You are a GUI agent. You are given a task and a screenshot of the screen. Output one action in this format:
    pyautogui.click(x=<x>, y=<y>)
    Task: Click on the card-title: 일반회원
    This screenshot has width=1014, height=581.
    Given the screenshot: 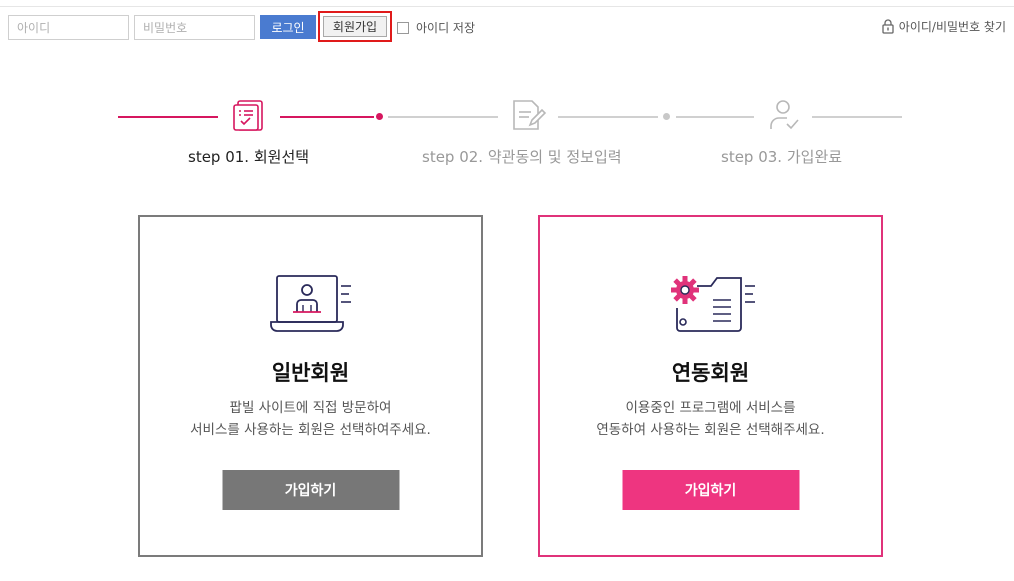 What is the action you would take?
    pyautogui.click(x=310, y=373)
    